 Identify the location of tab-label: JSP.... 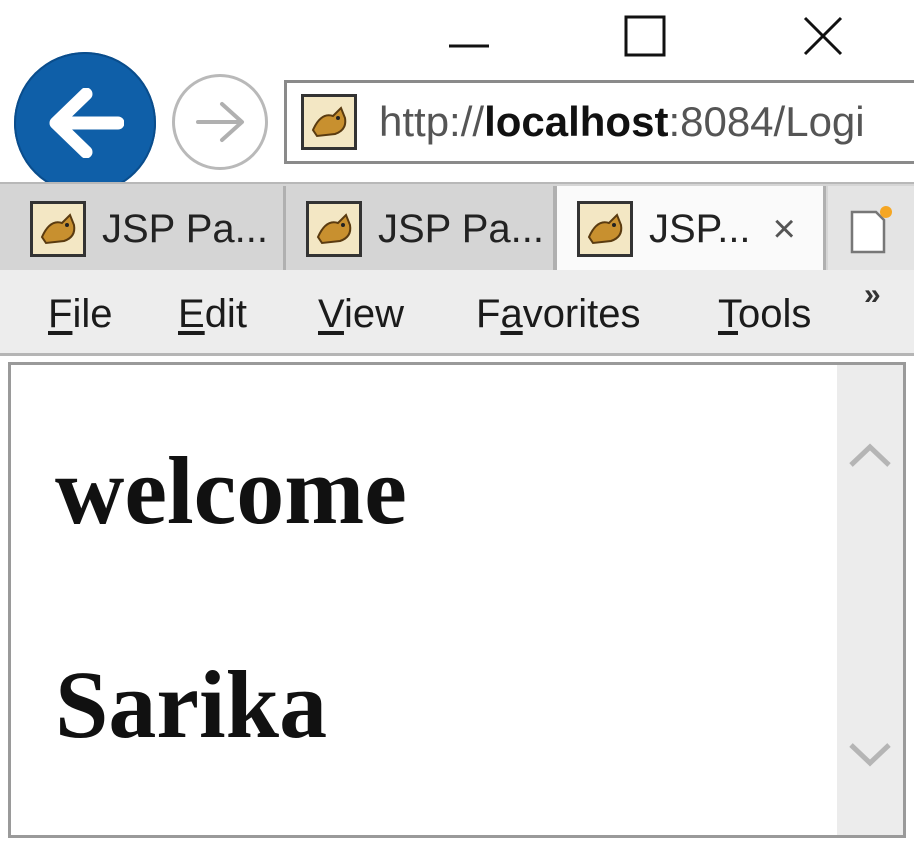
(700, 228).